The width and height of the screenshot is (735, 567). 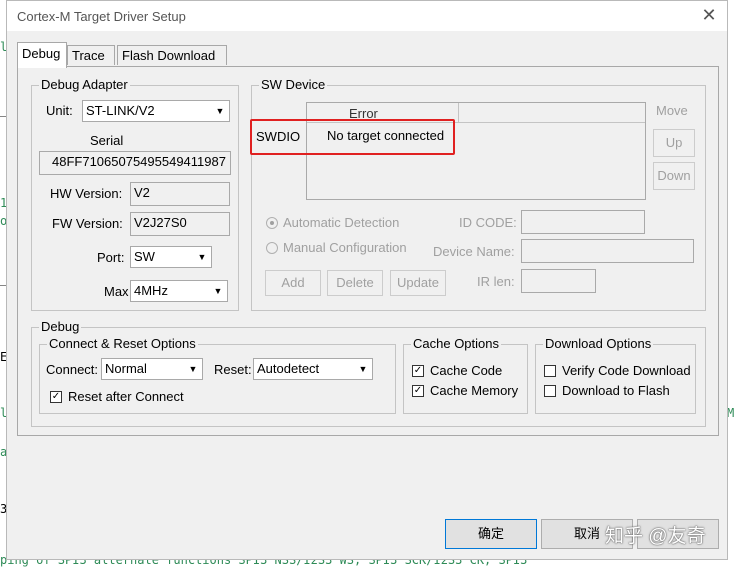 I want to click on unit-select: ST-LINK/V2 ▼, so click(x=156, y=111).